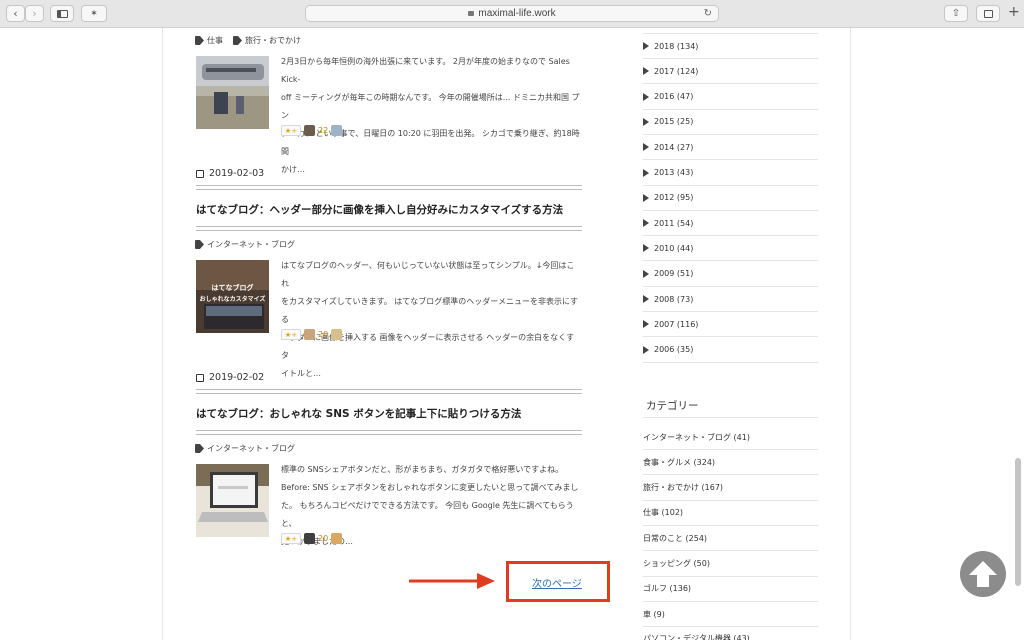  What do you see at coordinates (230, 377) in the screenshot?
I see `post-3-date: 2019-02-02` at bounding box center [230, 377].